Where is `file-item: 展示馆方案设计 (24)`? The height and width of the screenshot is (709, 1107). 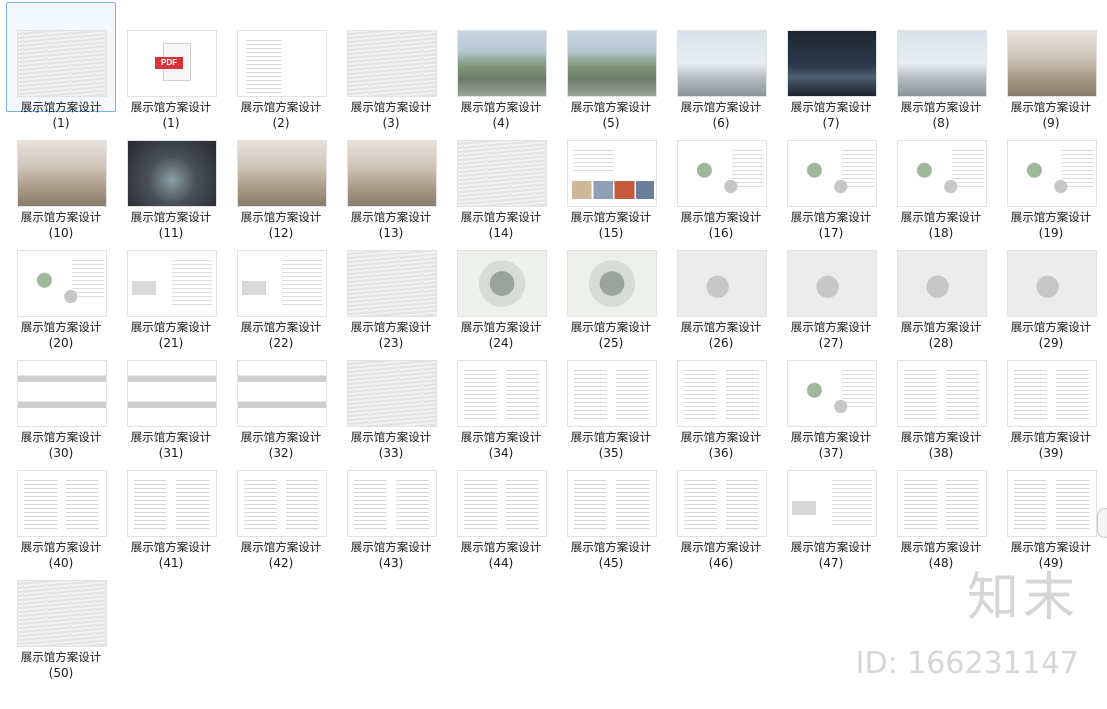
file-item: 展示馆方案设计 (24) is located at coordinates (501, 286).